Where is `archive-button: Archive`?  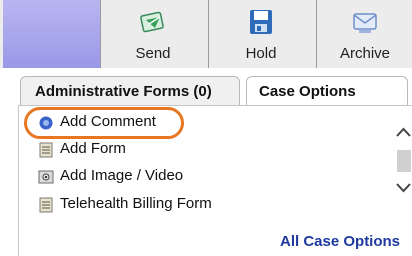
archive-button: Archive is located at coordinates (364, 34).